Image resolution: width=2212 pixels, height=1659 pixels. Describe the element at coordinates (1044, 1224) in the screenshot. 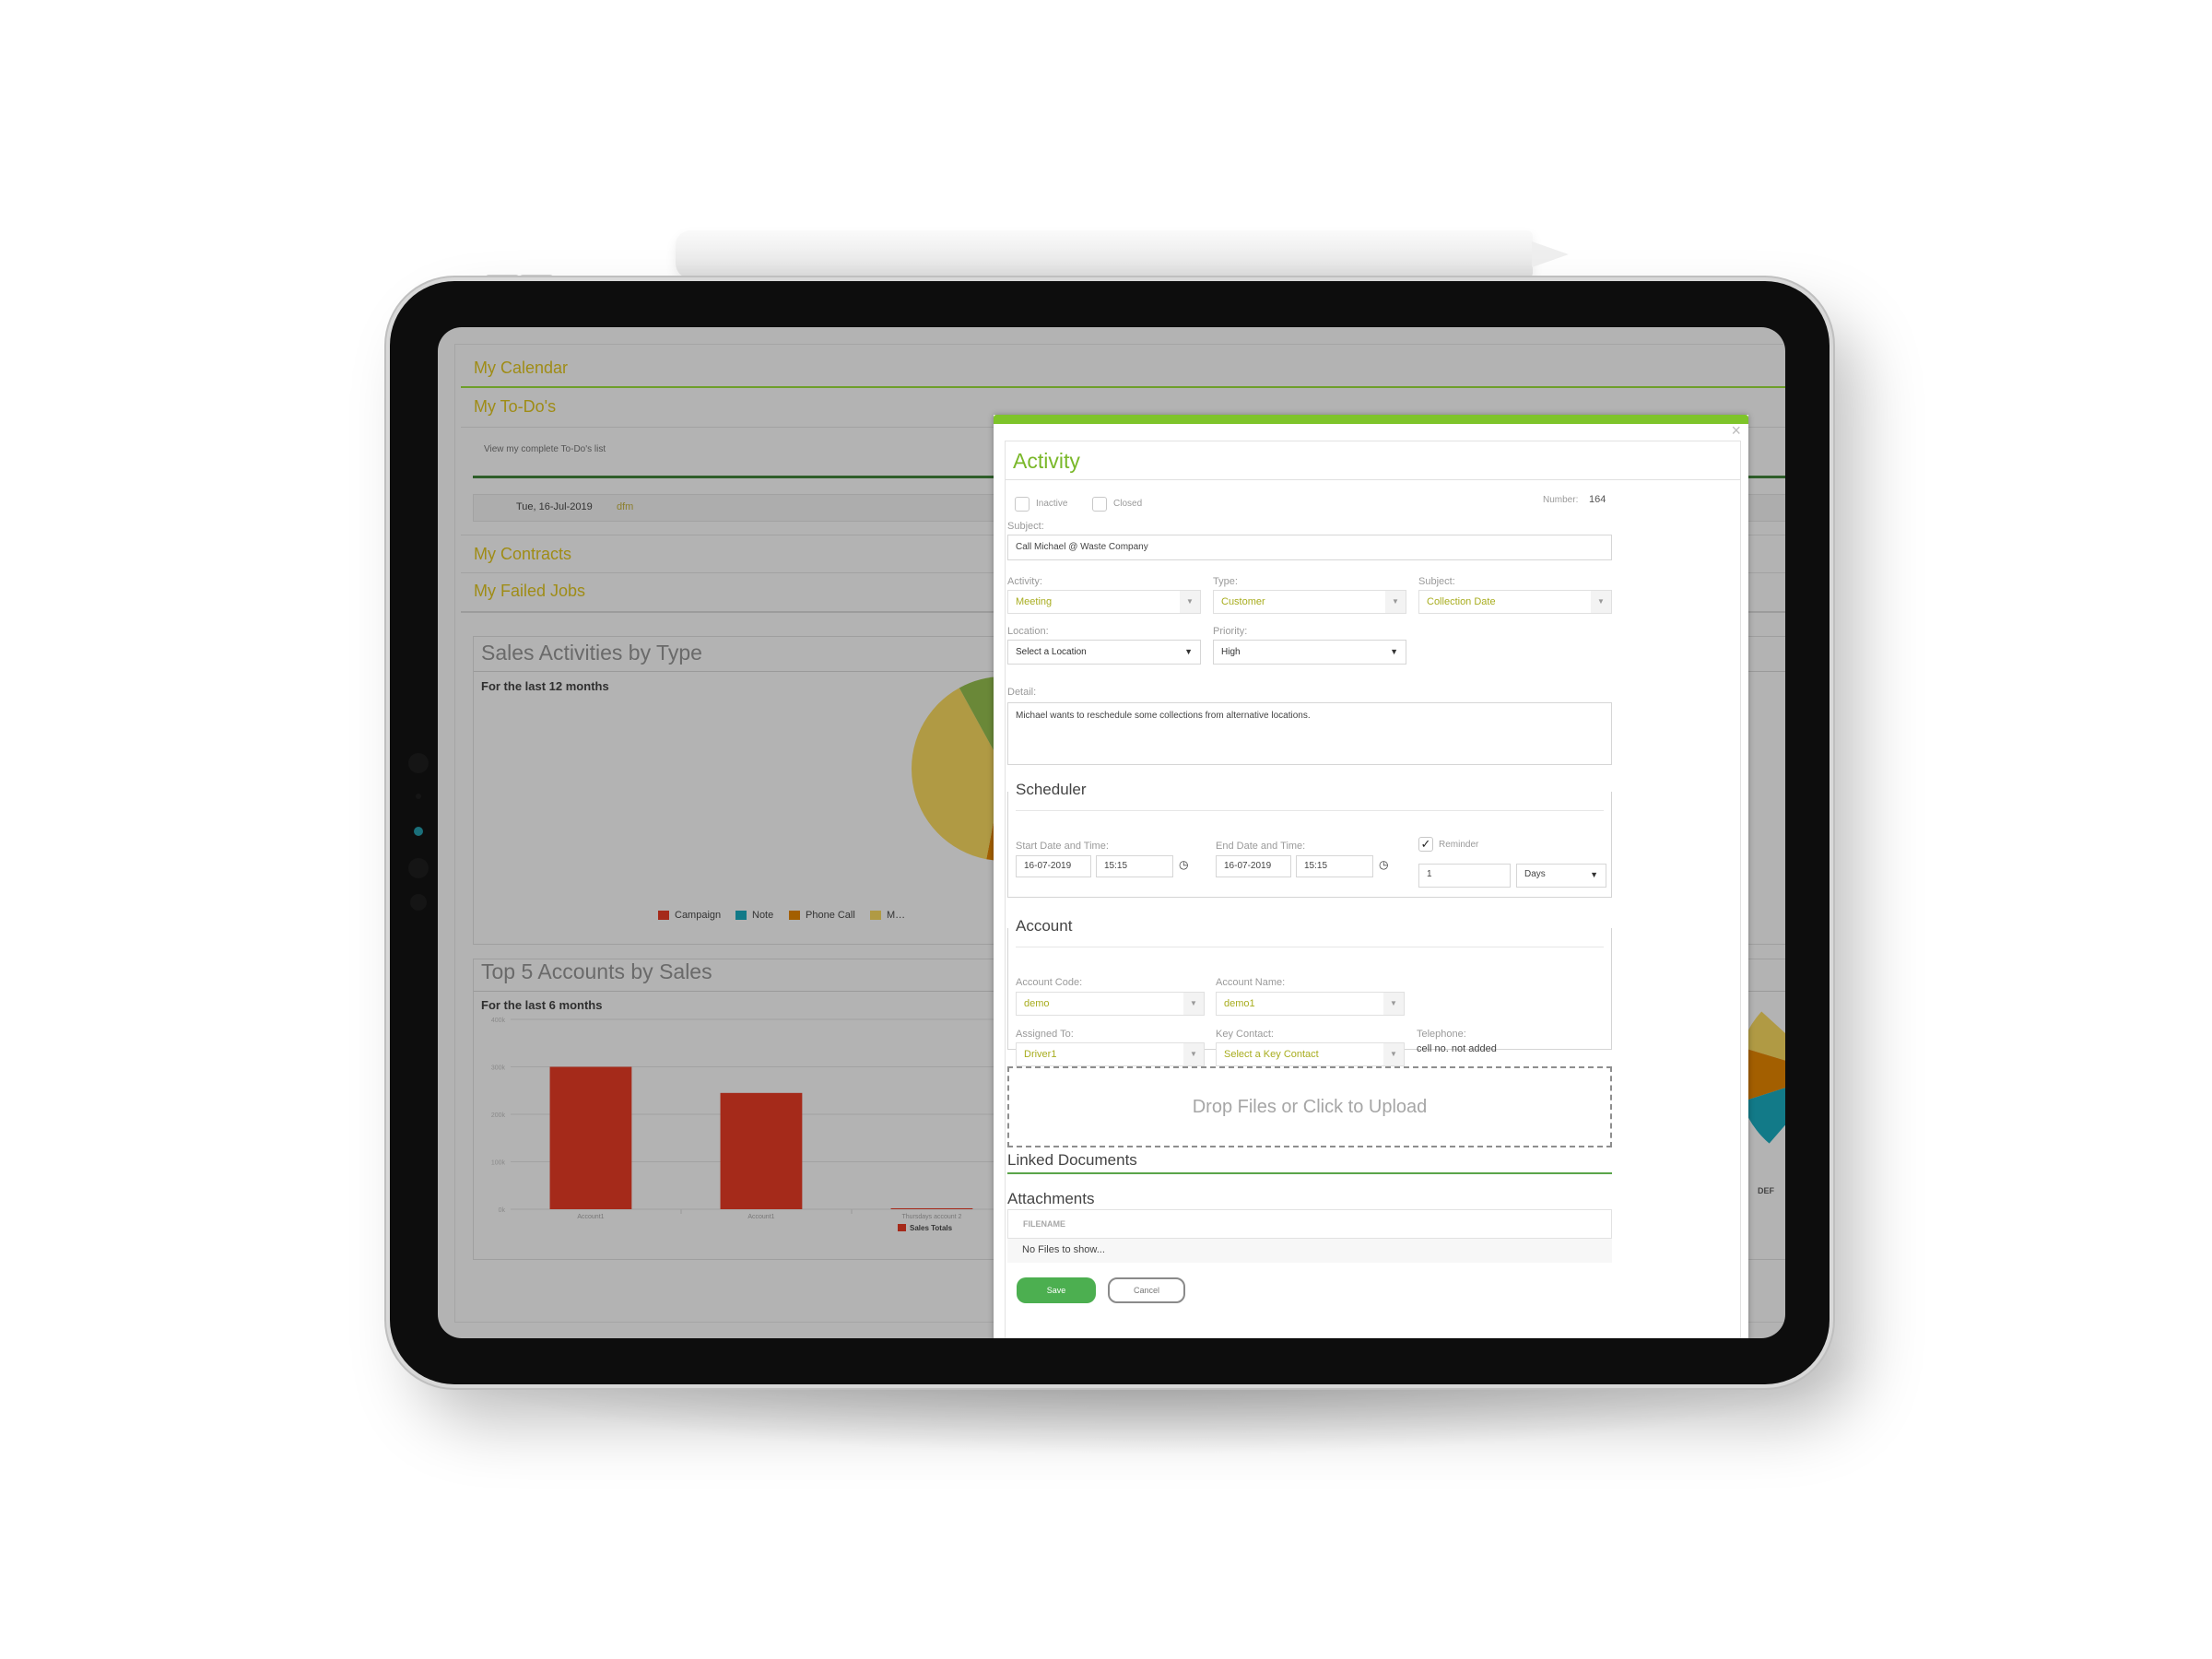

I see `column-filename: FILENAME` at that location.